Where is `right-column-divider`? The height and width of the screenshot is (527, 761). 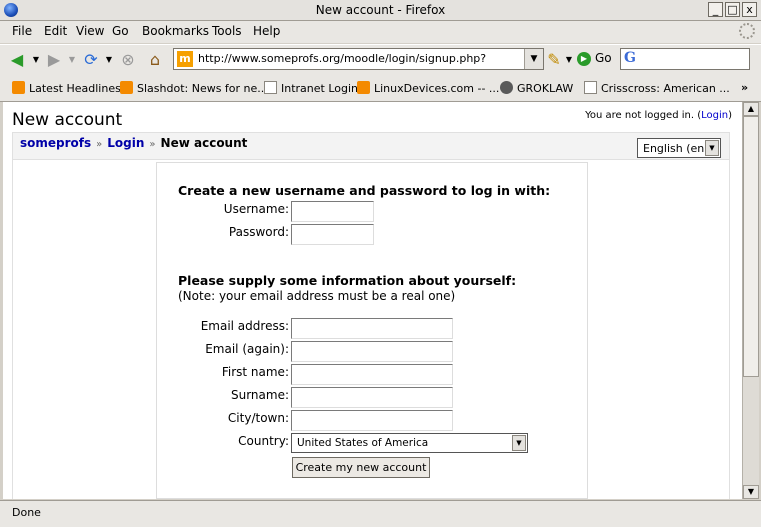 right-column-divider is located at coordinates (729, 329).